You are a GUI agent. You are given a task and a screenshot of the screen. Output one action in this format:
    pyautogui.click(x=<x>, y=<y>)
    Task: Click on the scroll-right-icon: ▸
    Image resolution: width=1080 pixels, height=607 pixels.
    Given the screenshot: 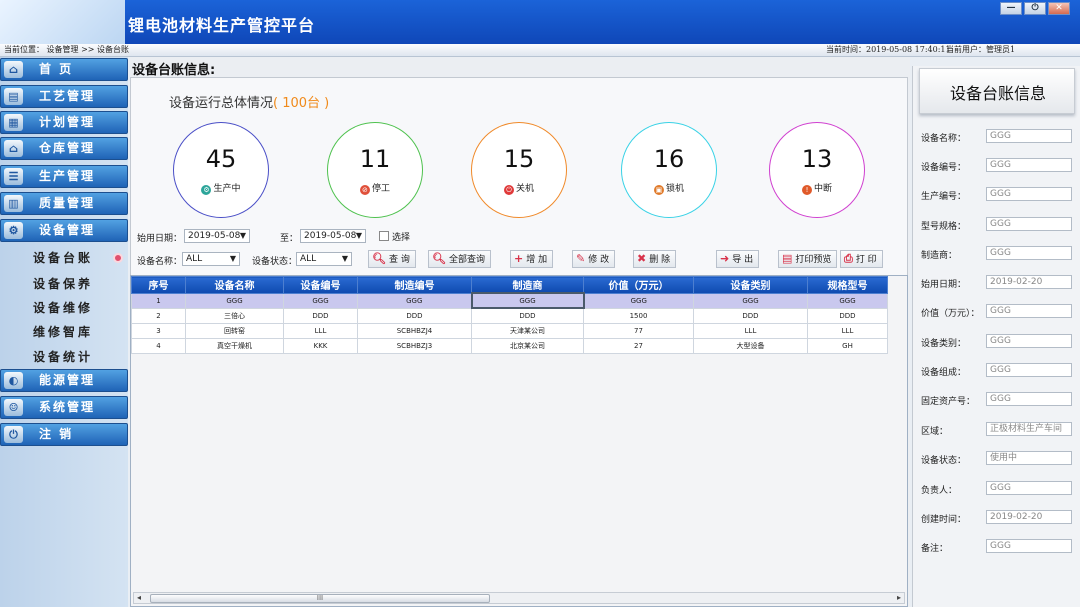 What is the action you would take?
    pyautogui.click(x=899, y=598)
    